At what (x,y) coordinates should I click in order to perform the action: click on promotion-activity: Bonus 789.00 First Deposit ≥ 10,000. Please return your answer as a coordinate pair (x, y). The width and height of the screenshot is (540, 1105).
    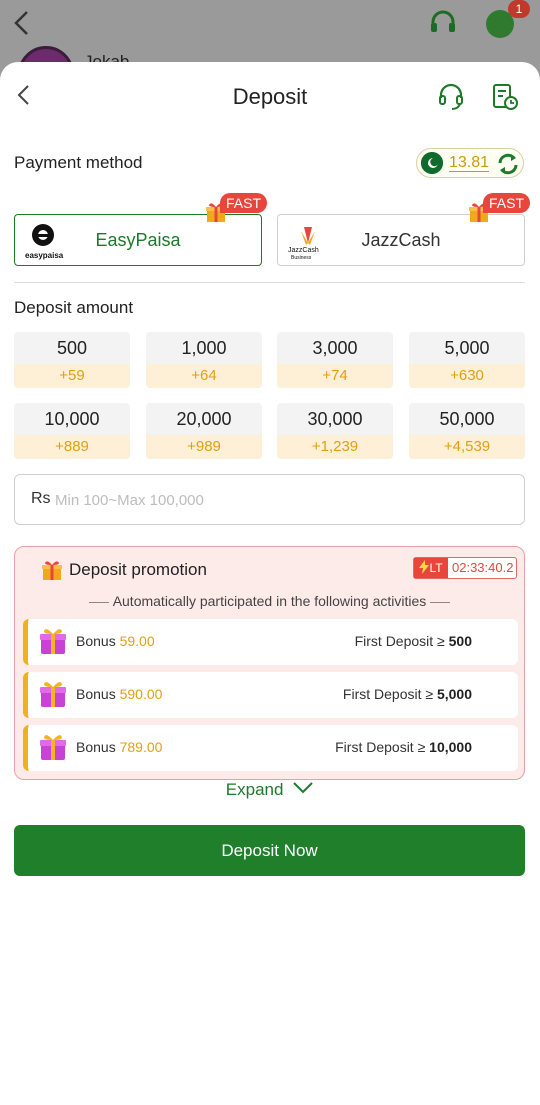
    Looking at the image, I should click on (270, 748).